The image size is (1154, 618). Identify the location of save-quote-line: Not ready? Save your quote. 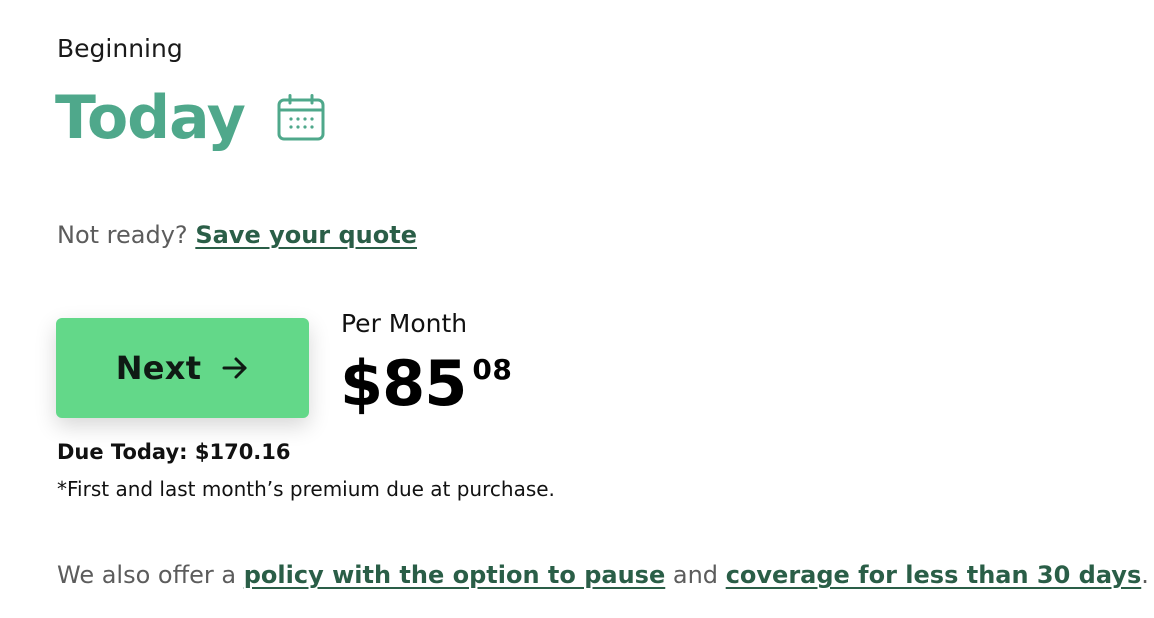
(237, 235).